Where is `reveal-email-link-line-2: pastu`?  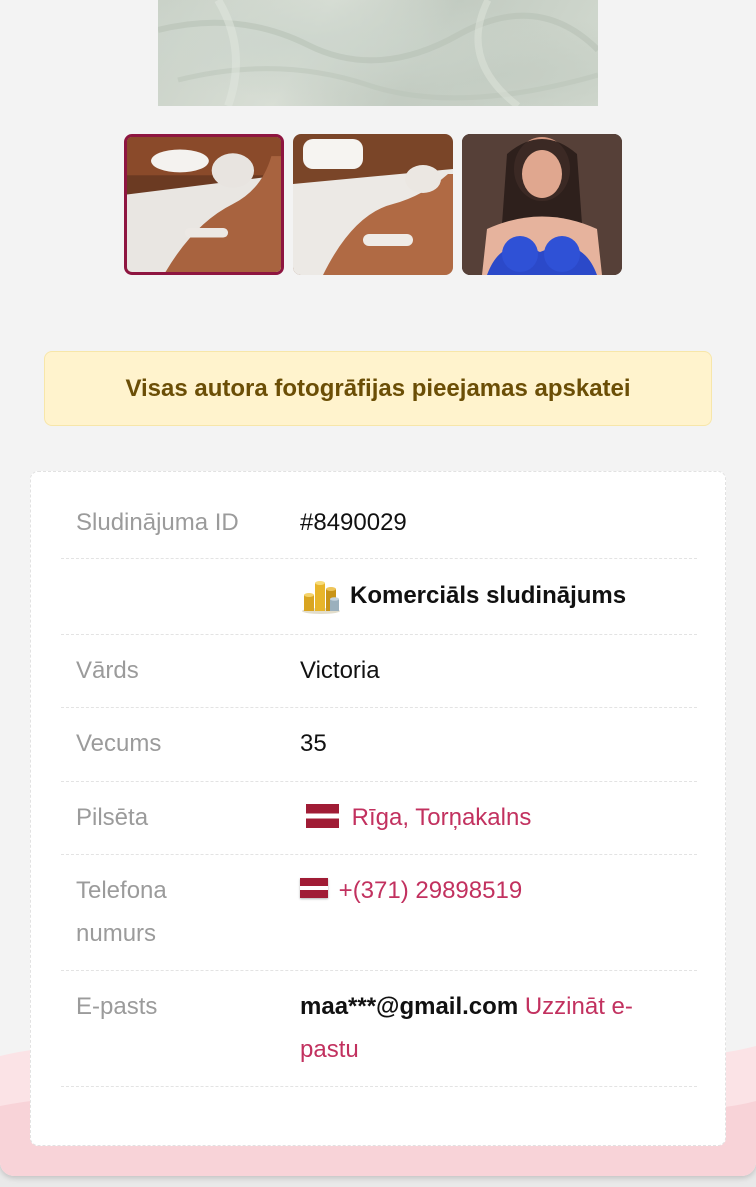 reveal-email-link-line-2: pastu is located at coordinates (329, 1049).